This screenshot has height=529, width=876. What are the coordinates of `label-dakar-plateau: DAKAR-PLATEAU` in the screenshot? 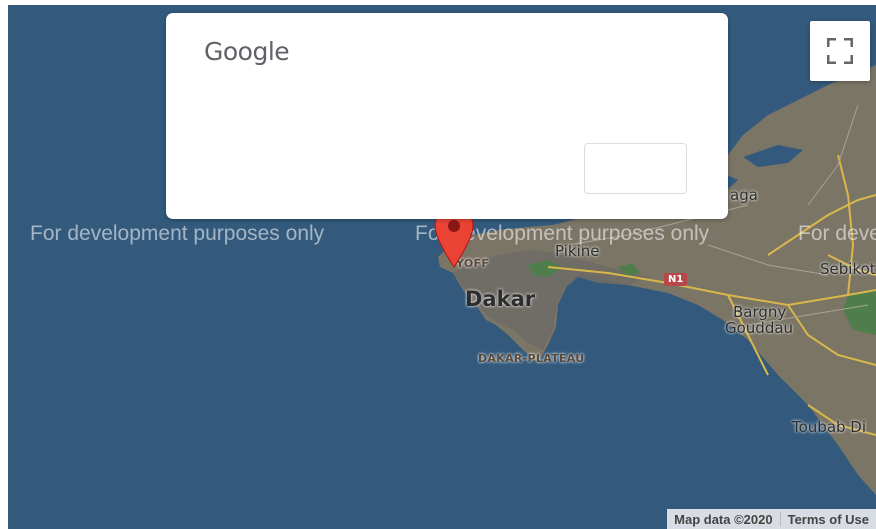 It's located at (531, 358).